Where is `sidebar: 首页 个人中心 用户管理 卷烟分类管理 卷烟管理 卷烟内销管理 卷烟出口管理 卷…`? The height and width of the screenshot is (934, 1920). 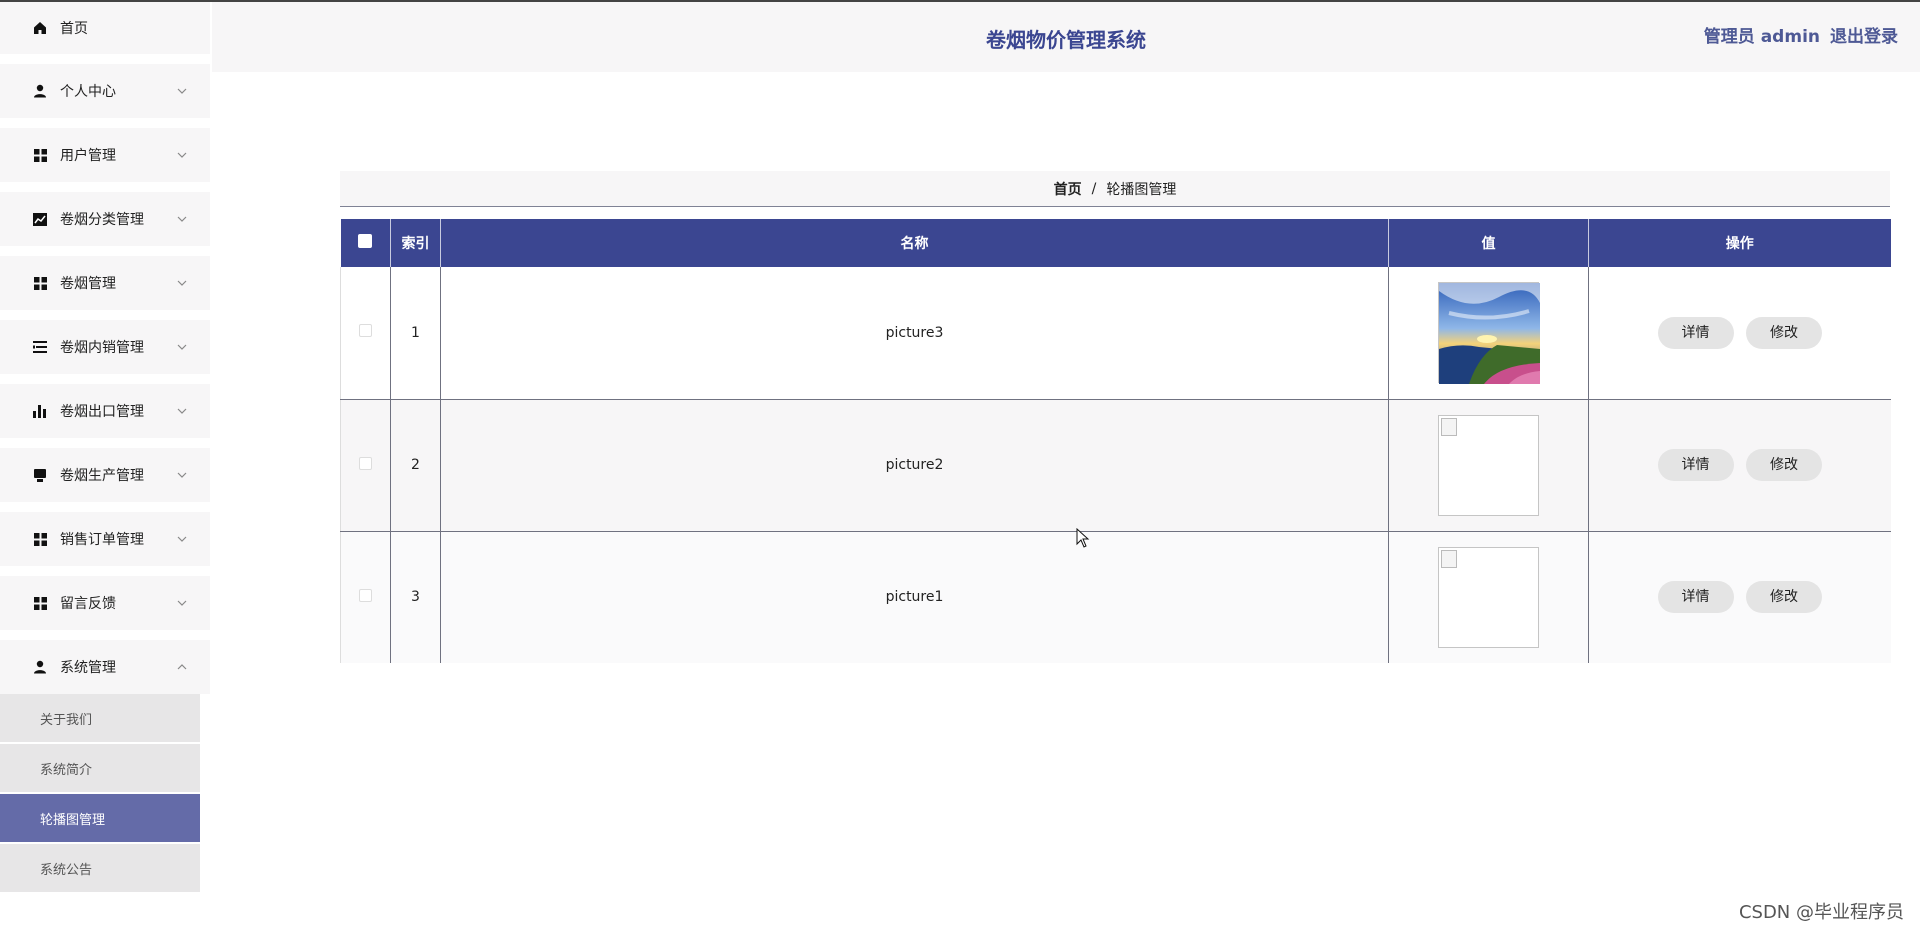
sidebar: 首页 个人中心 用户管理 卷烟分类管理 卷烟管理 卷烟内销管理 卷烟出口管理 卷… is located at coordinates (106, 468).